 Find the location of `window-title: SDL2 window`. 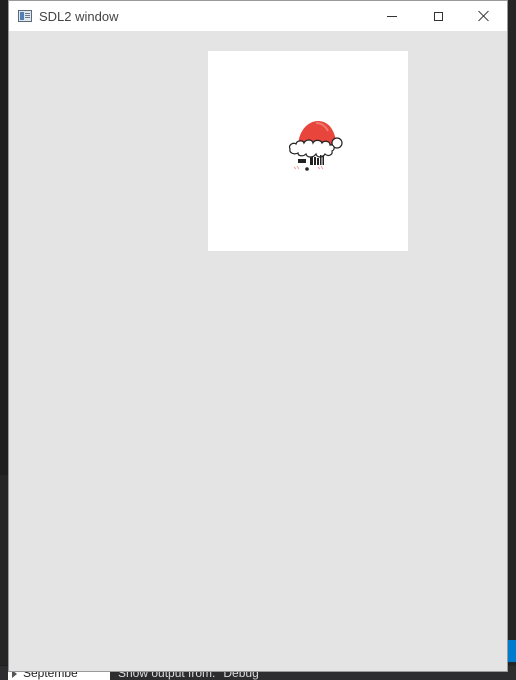

window-title: SDL2 window is located at coordinates (79, 16).